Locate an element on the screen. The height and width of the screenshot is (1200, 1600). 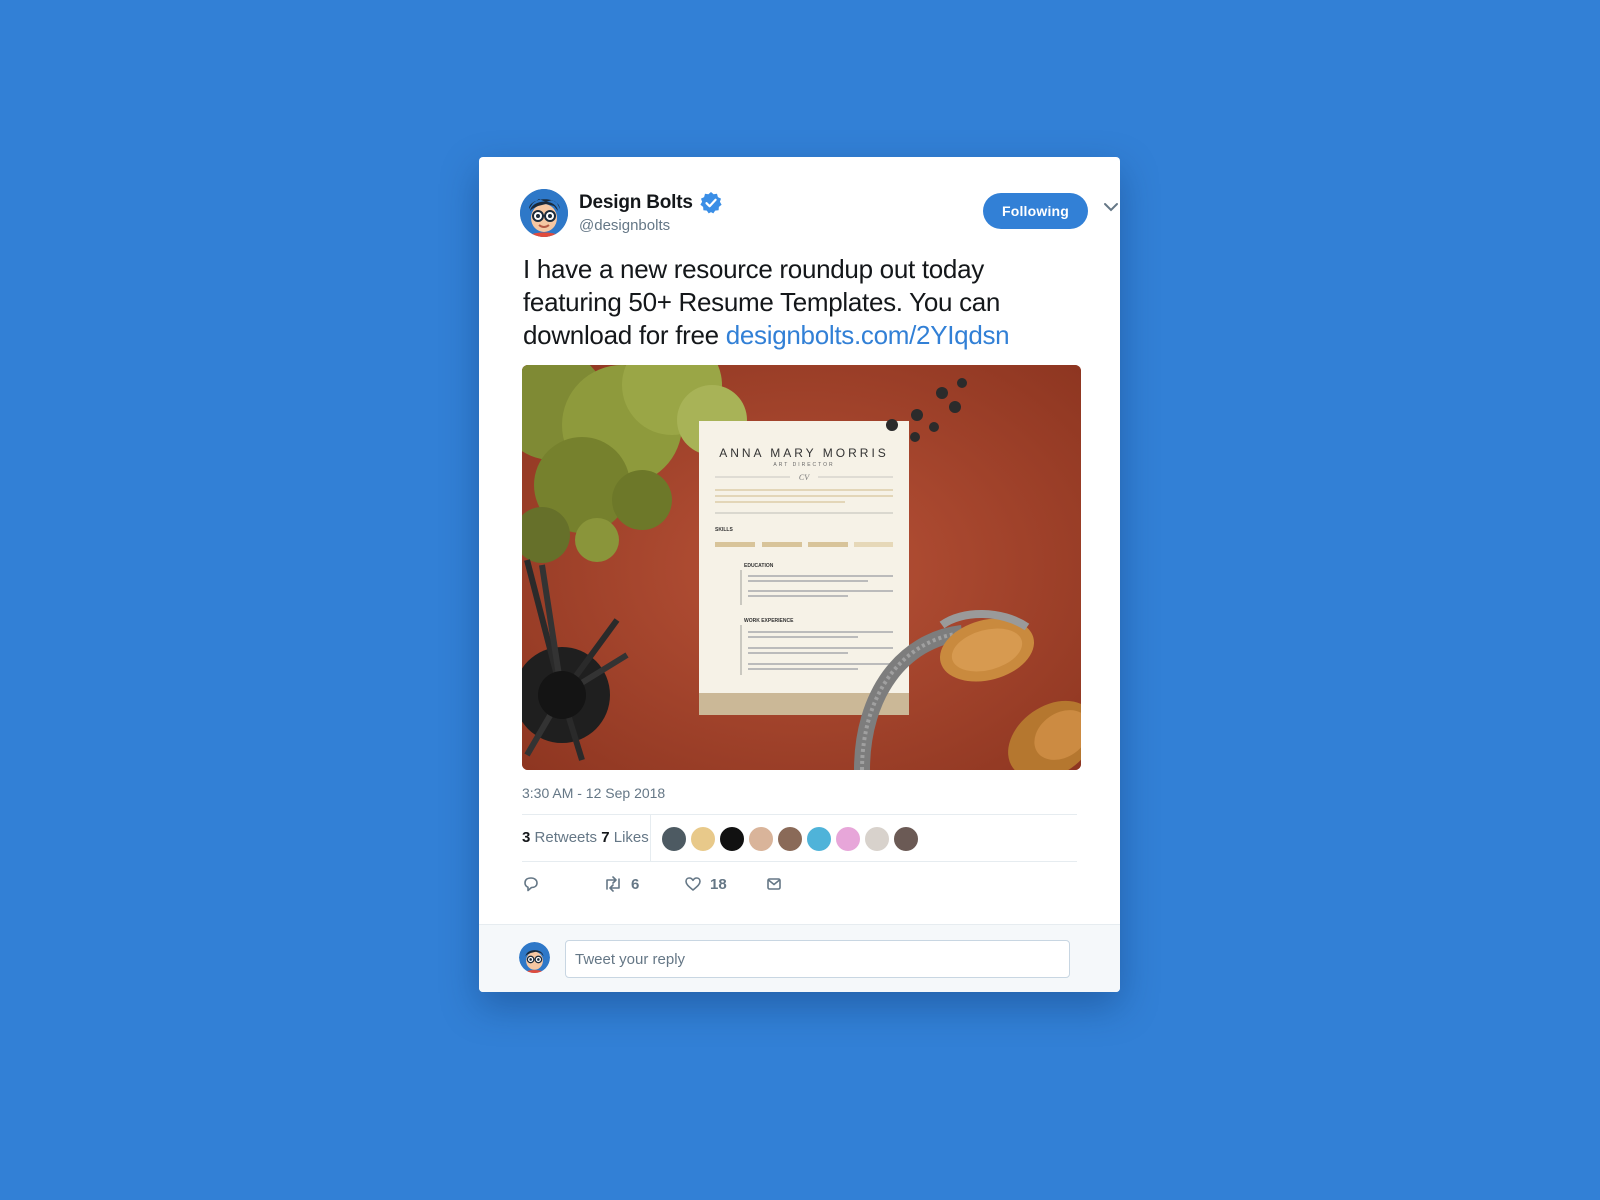
user-avatar is located at coordinates (534, 957).